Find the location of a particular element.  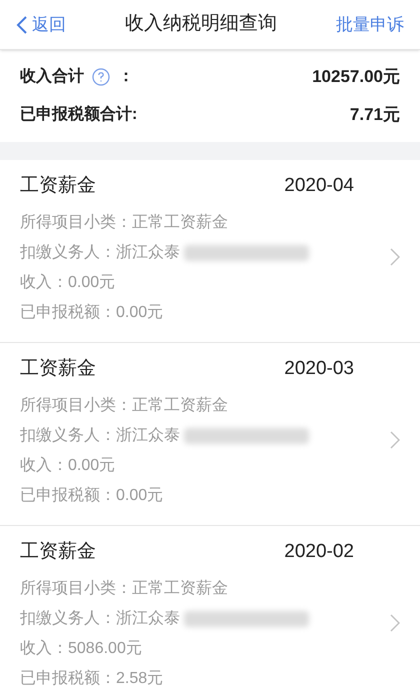

tax-text: 已申报税额：2.58元 is located at coordinates (92, 678).